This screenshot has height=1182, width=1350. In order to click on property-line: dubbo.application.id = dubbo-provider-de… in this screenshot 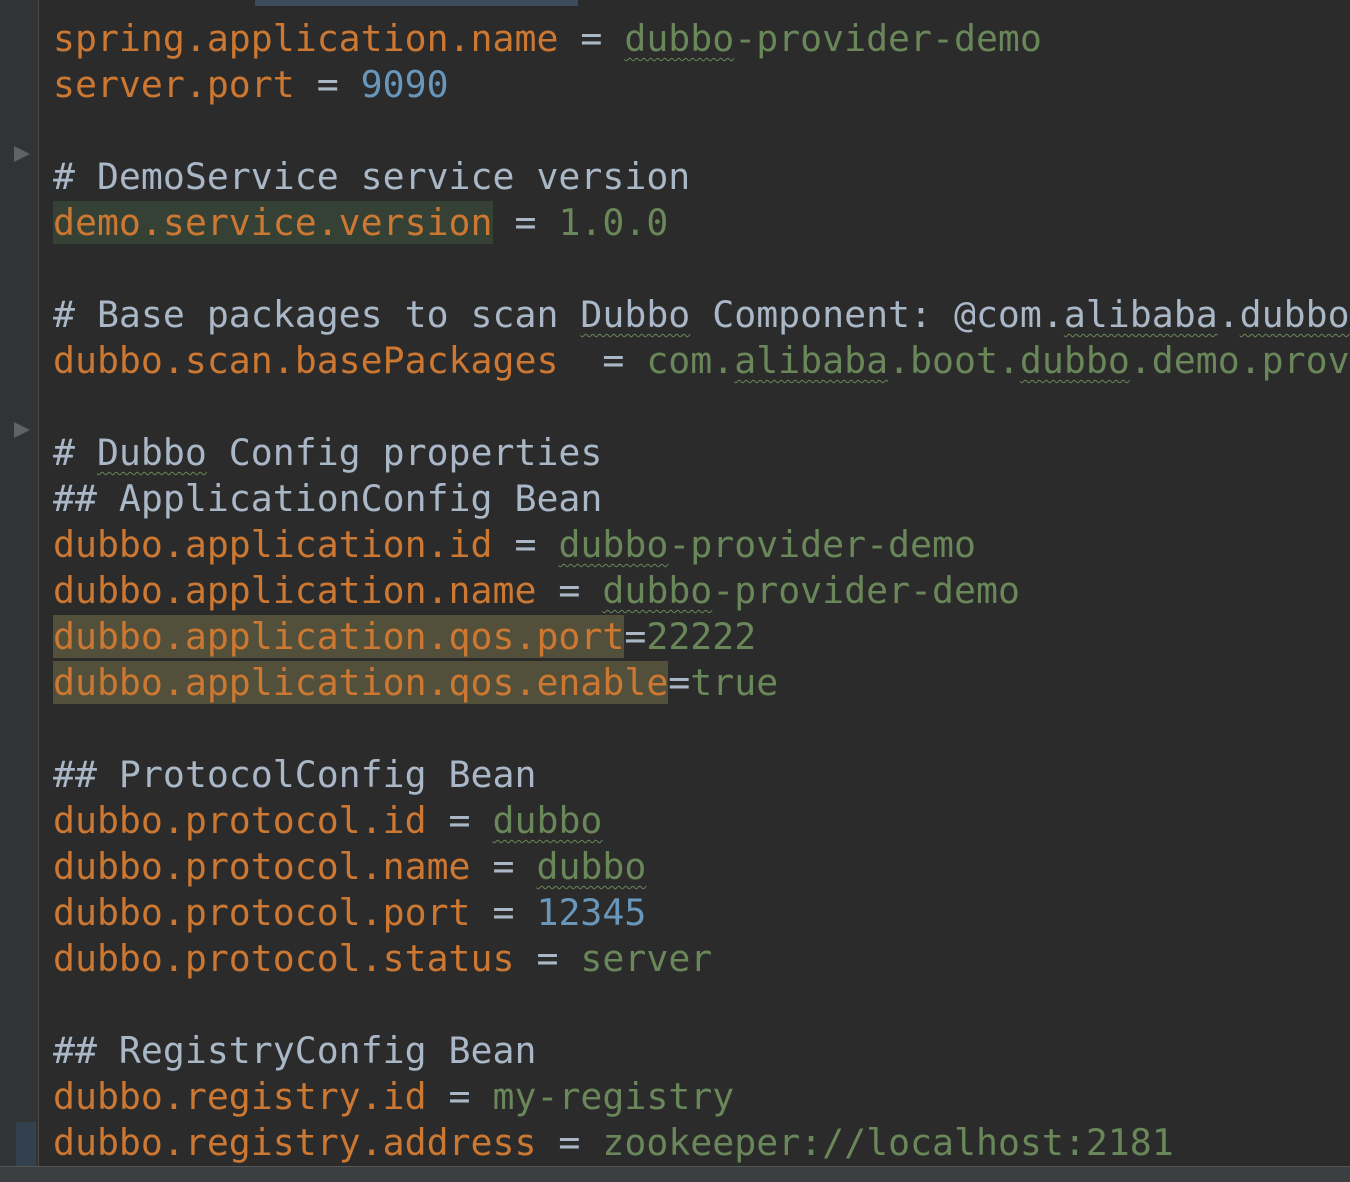, I will do `click(701, 545)`.